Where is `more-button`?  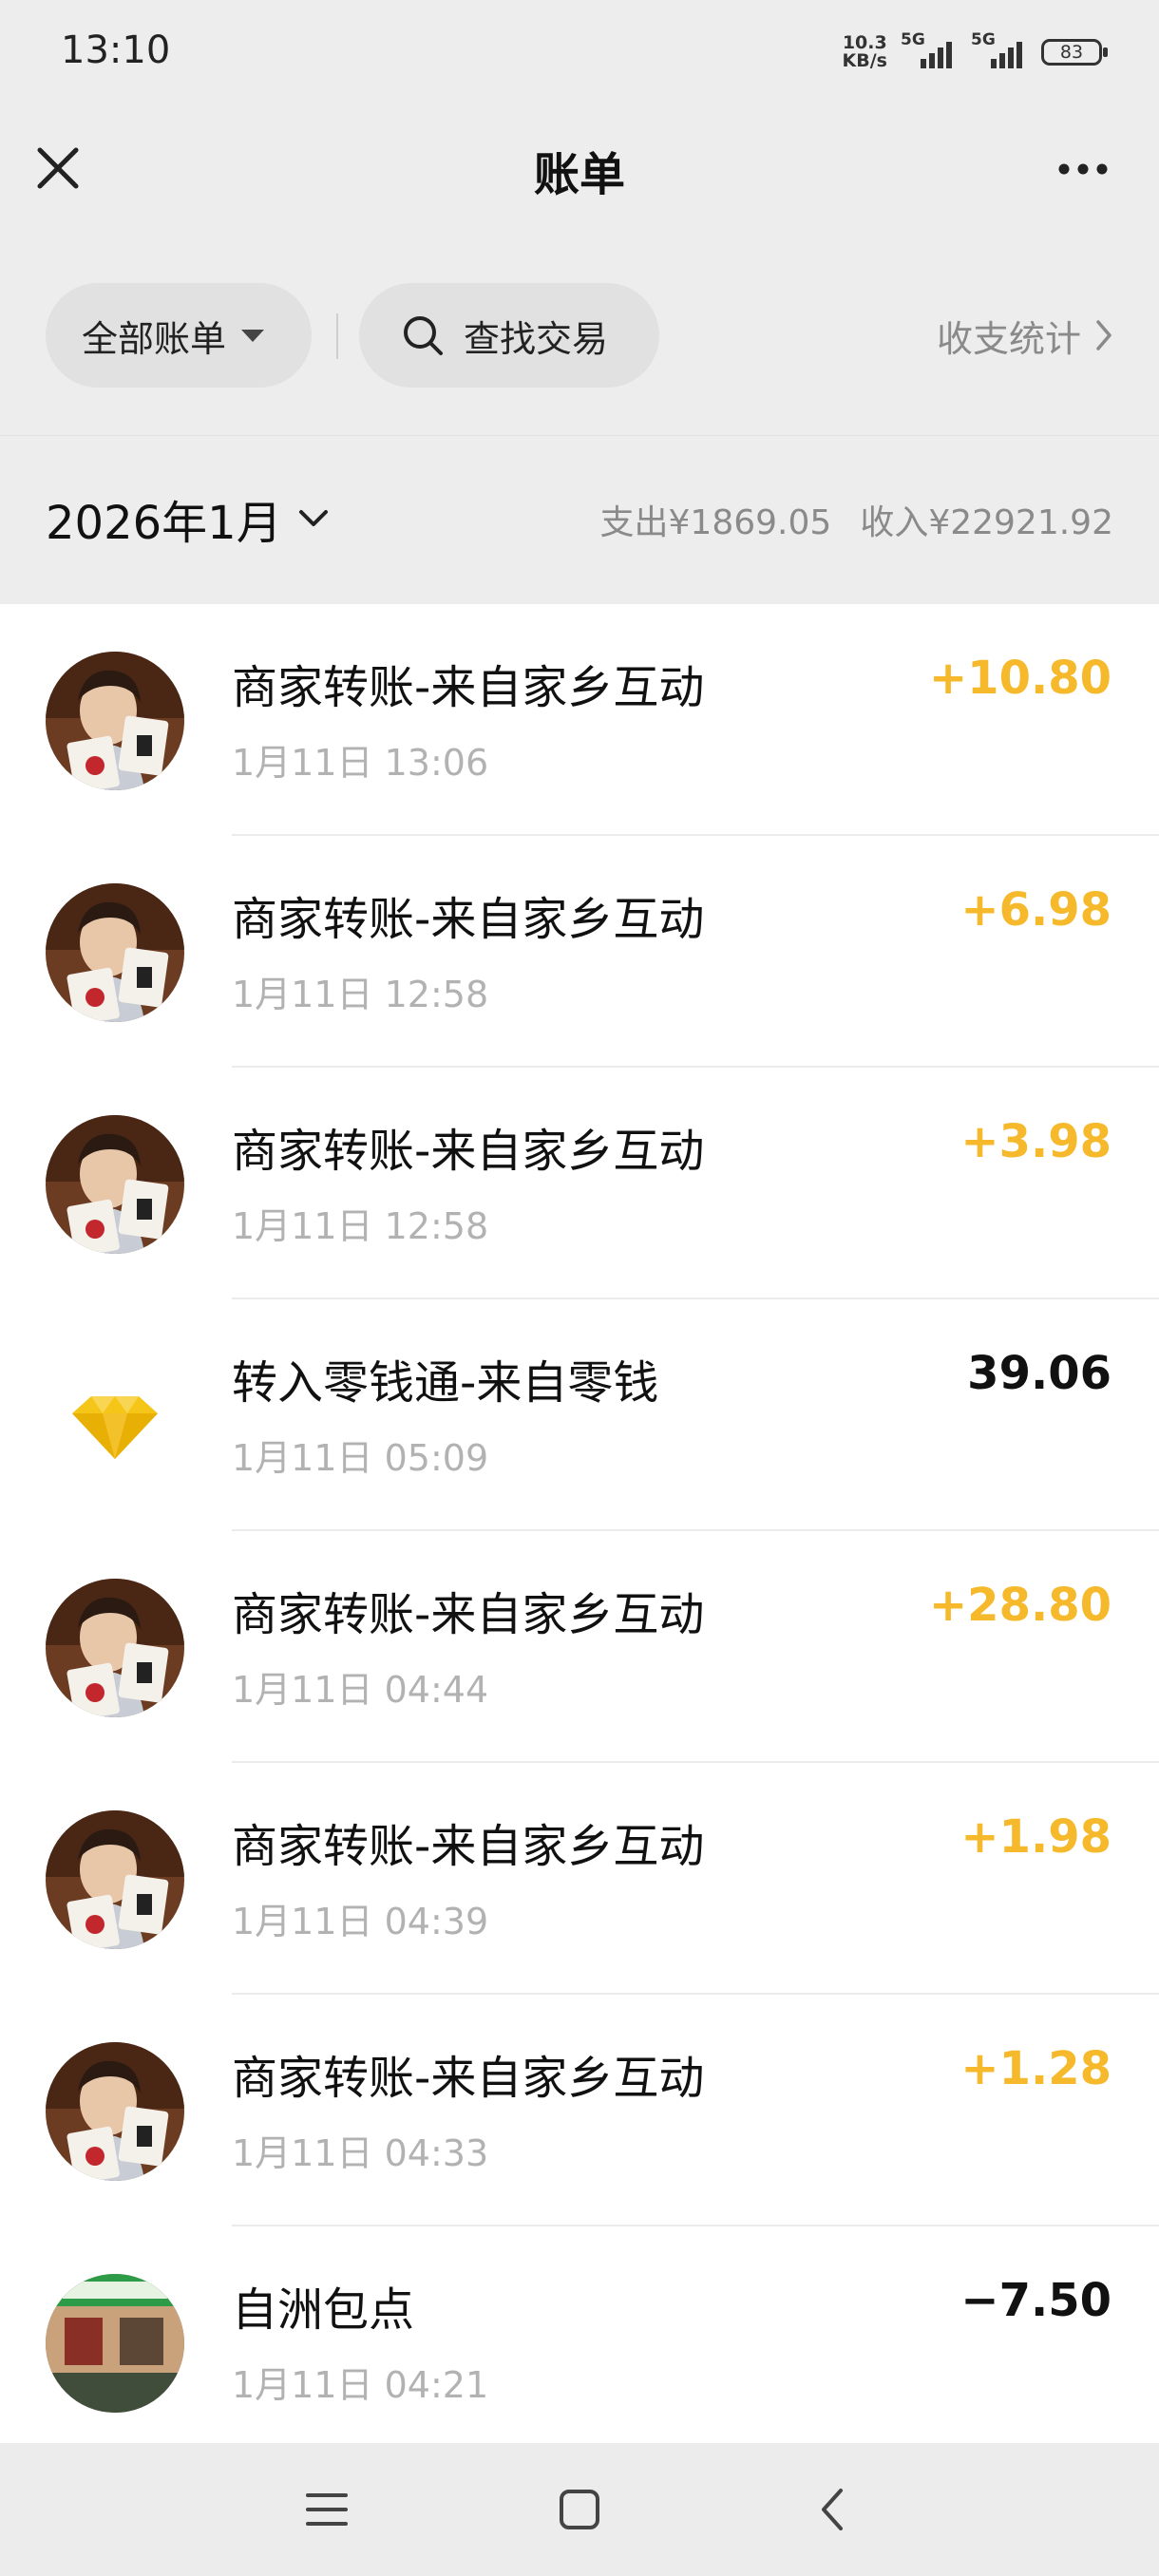
more-button is located at coordinates (1083, 169).